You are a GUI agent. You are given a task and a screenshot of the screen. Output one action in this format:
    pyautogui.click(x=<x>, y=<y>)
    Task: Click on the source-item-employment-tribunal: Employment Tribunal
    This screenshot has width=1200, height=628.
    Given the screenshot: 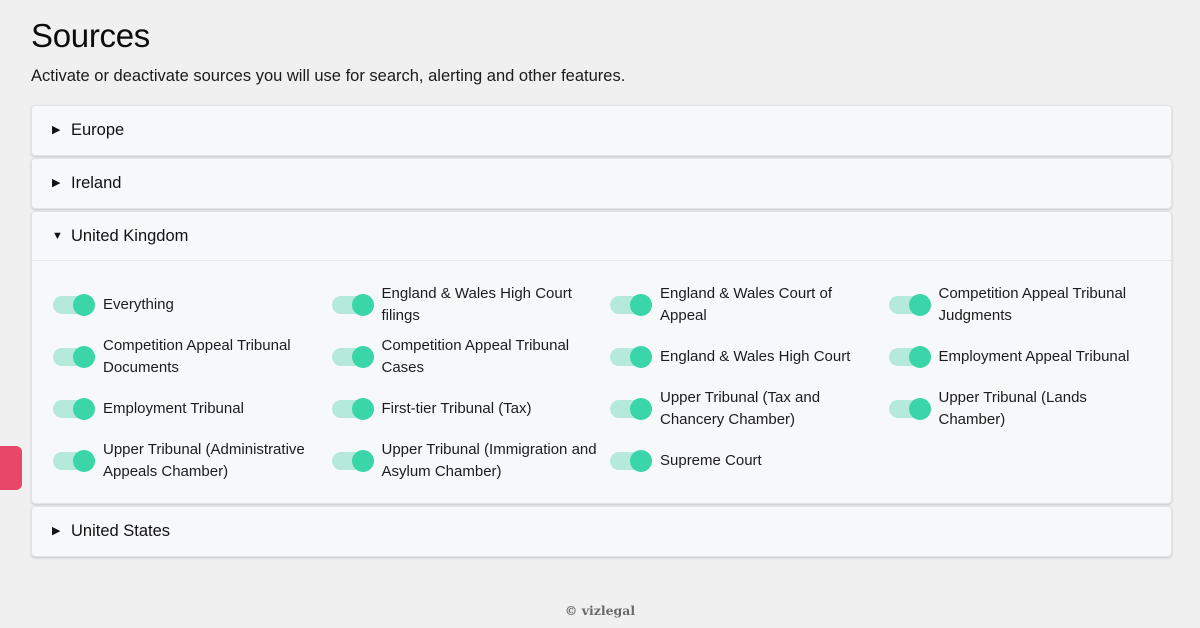 What is the action you would take?
    pyautogui.click(x=192, y=409)
    